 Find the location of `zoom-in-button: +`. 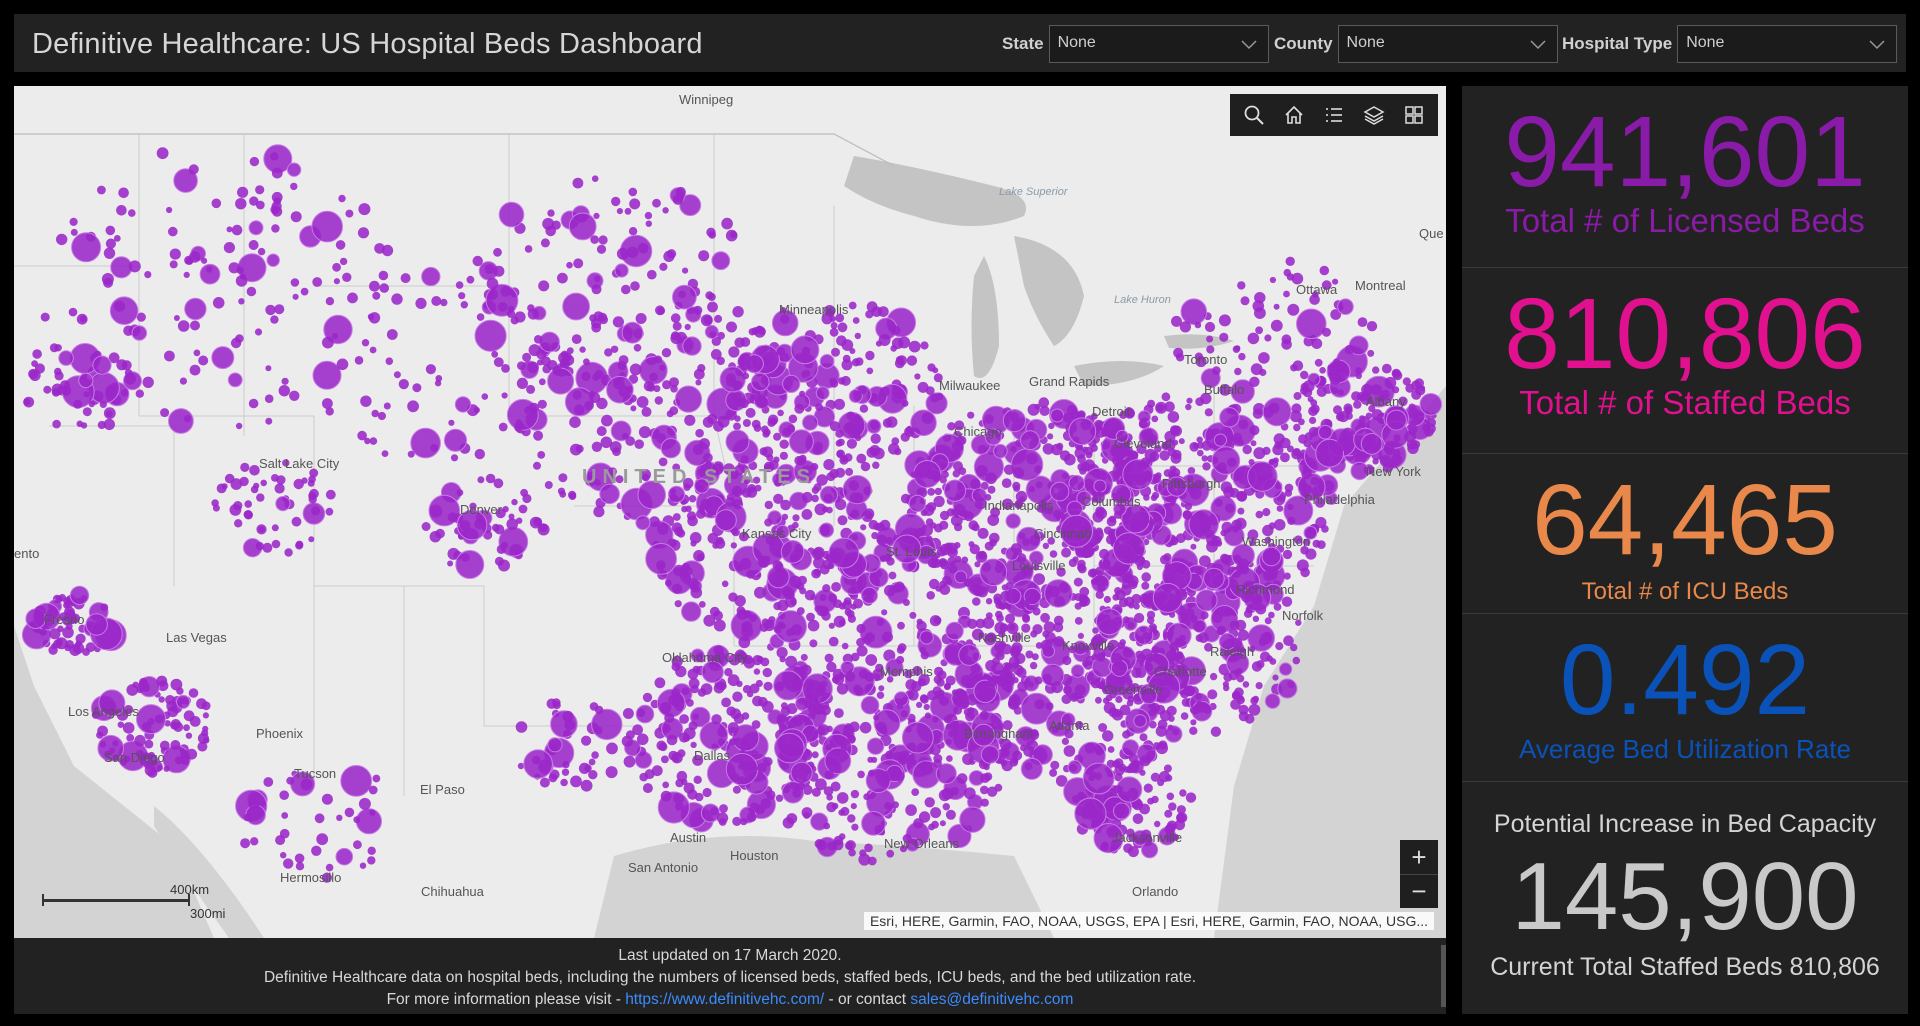

zoom-in-button: + is located at coordinates (1419, 857).